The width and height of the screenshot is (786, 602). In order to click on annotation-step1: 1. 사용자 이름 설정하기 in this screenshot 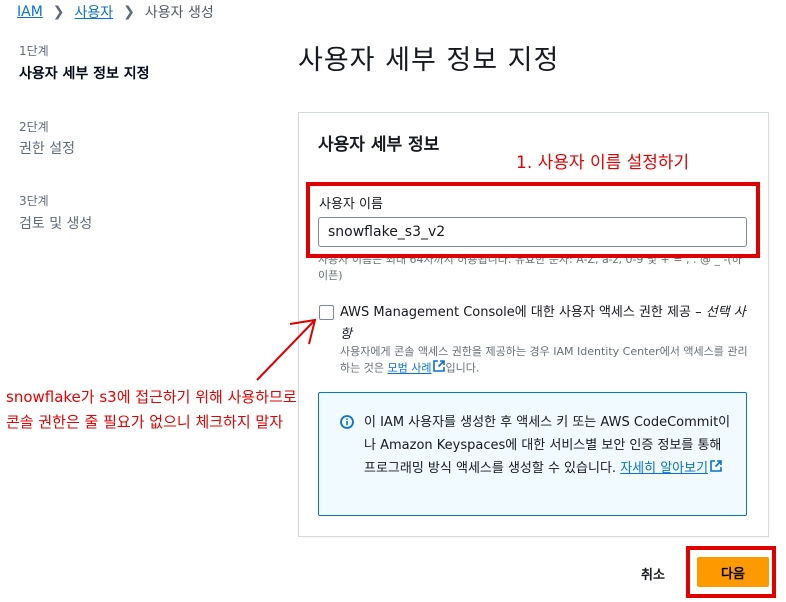, I will do `click(603, 163)`.